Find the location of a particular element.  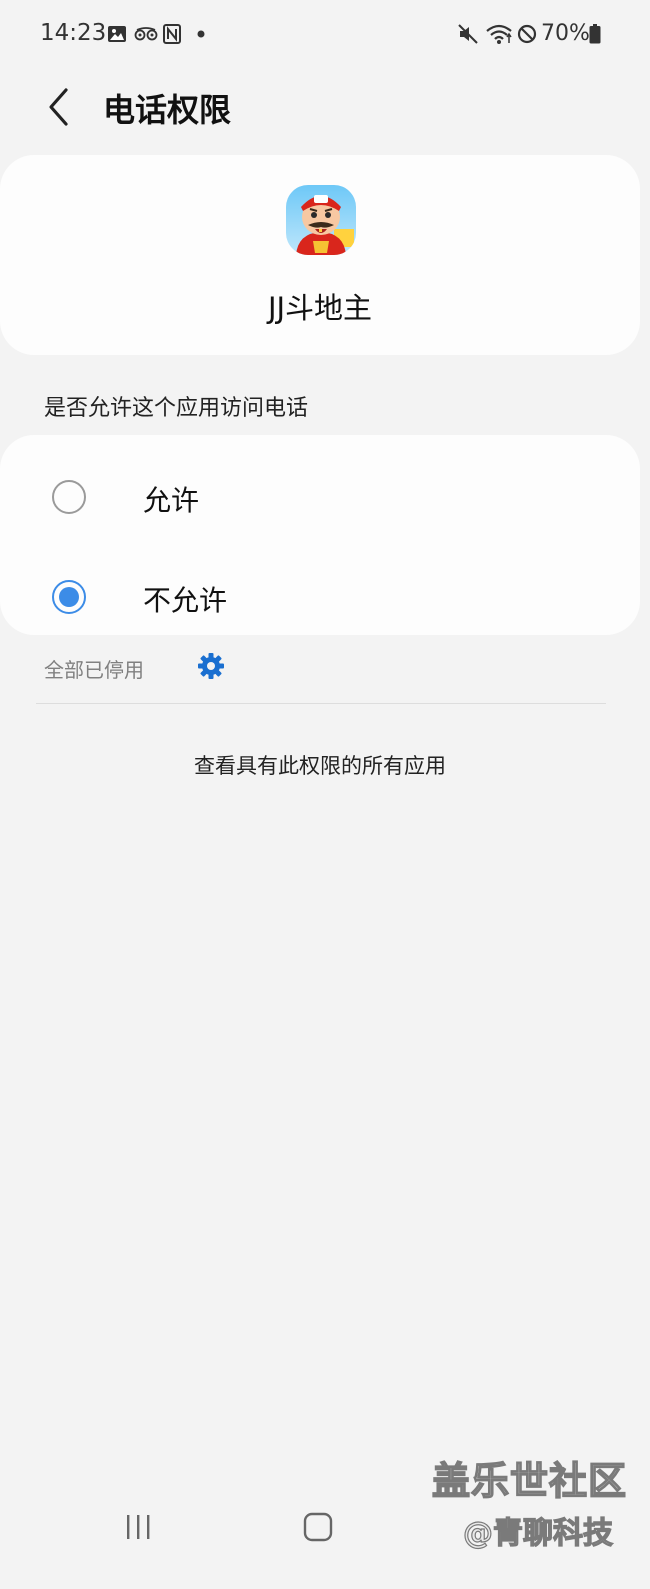

permission-options-card: 允许 不允许 is located at coordinates (320, 535).